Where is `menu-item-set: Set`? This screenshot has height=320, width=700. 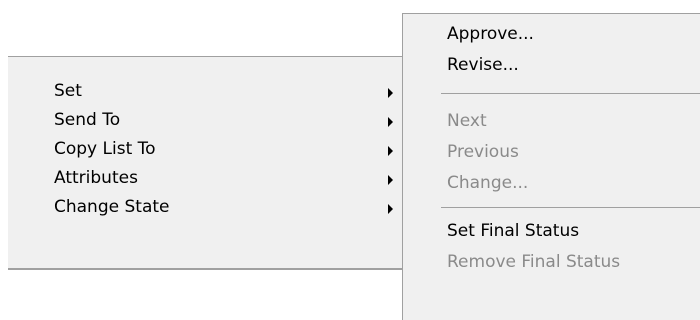 menu-item-set: Set is located at coordinates (207, 91).